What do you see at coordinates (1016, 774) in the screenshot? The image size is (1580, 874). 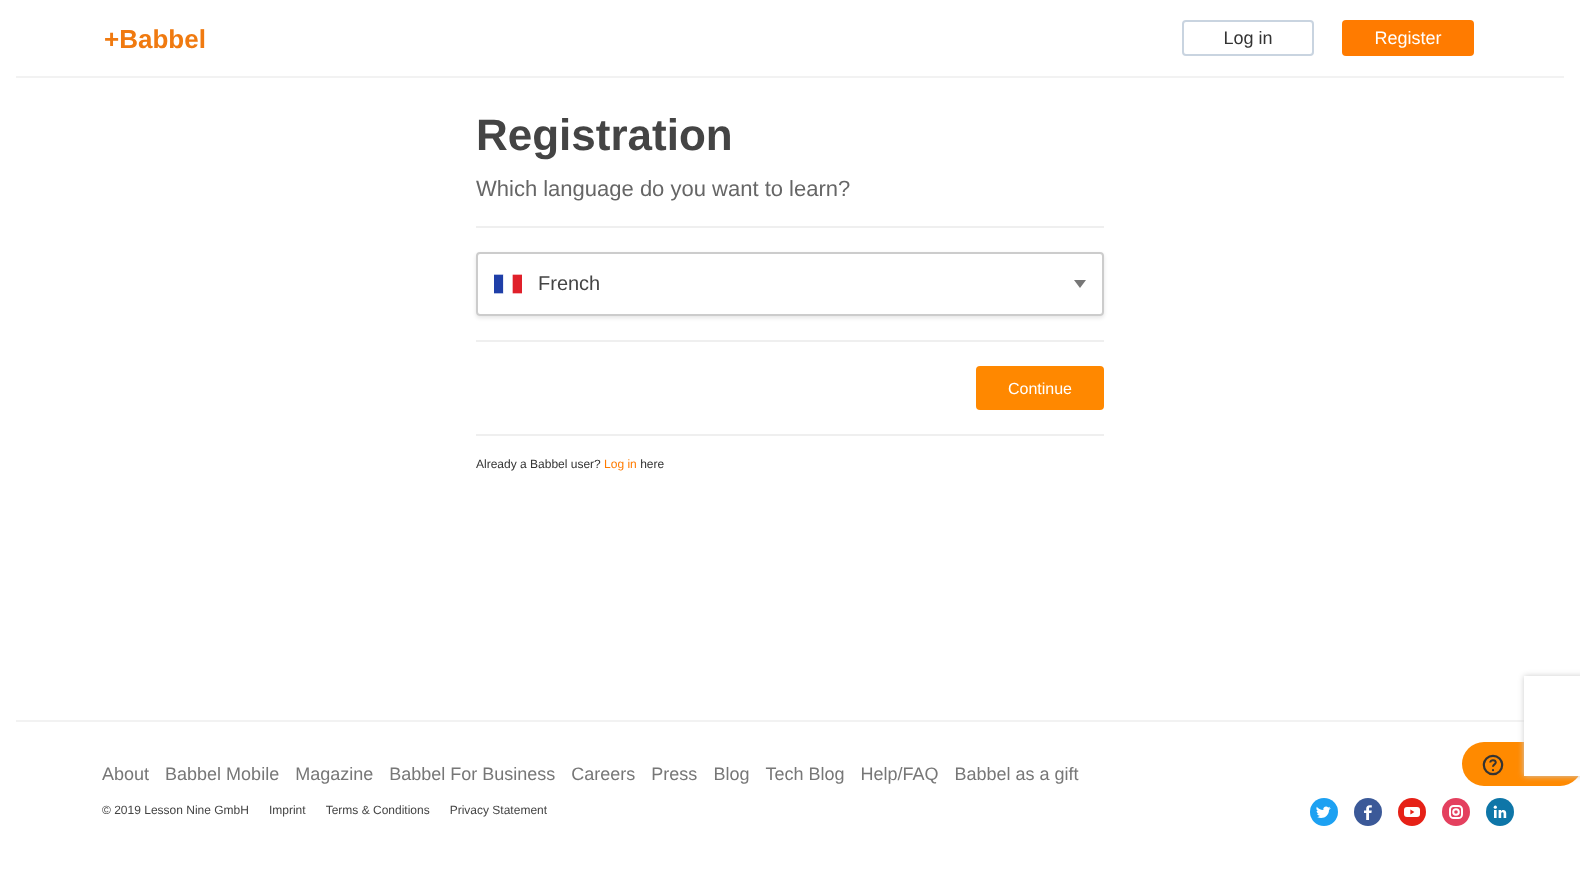 I see `footer-link: Babbel as a gift` at bounding box center [1016, 774].